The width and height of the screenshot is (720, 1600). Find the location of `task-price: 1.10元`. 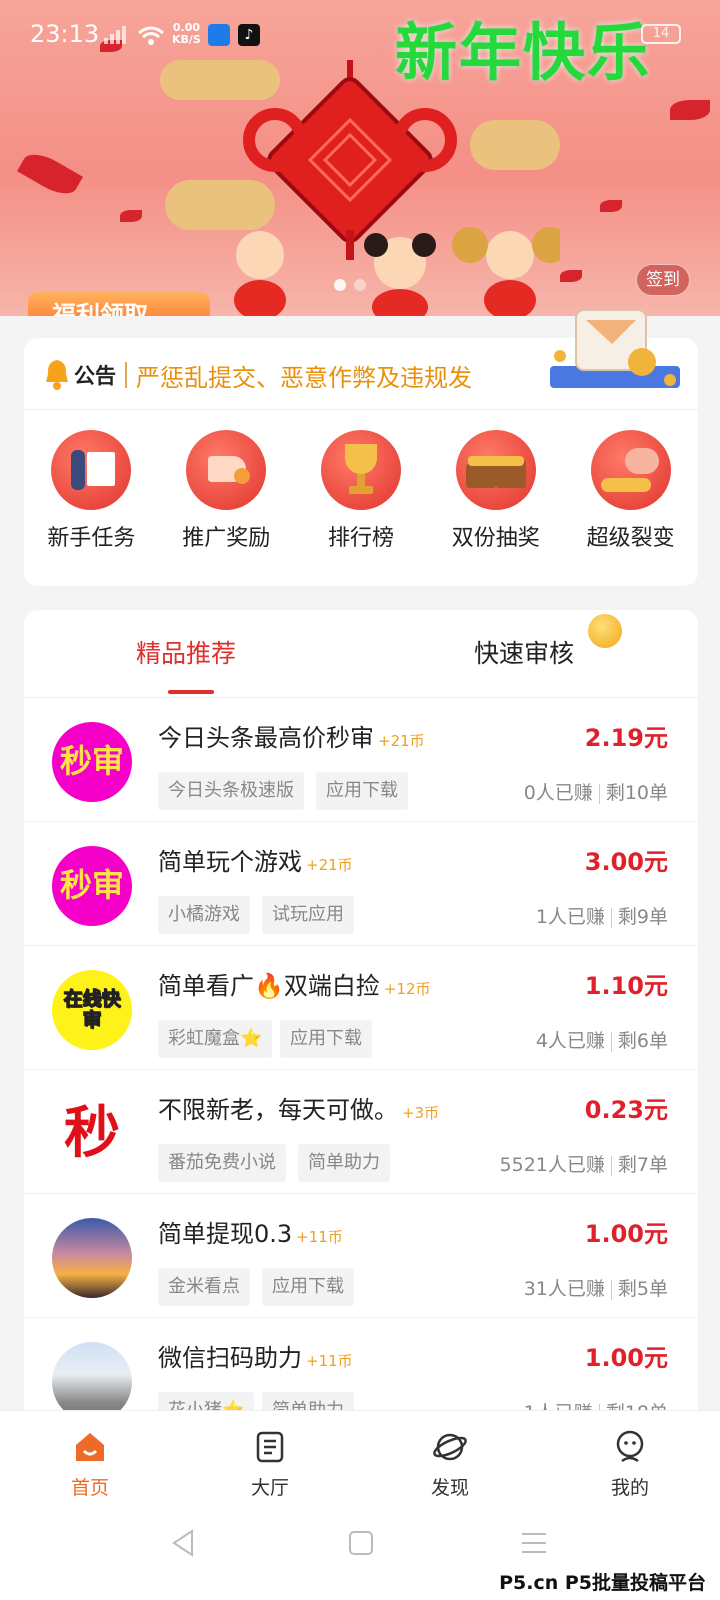

task-price: 1.10元 is located at coordinates (626, 986).